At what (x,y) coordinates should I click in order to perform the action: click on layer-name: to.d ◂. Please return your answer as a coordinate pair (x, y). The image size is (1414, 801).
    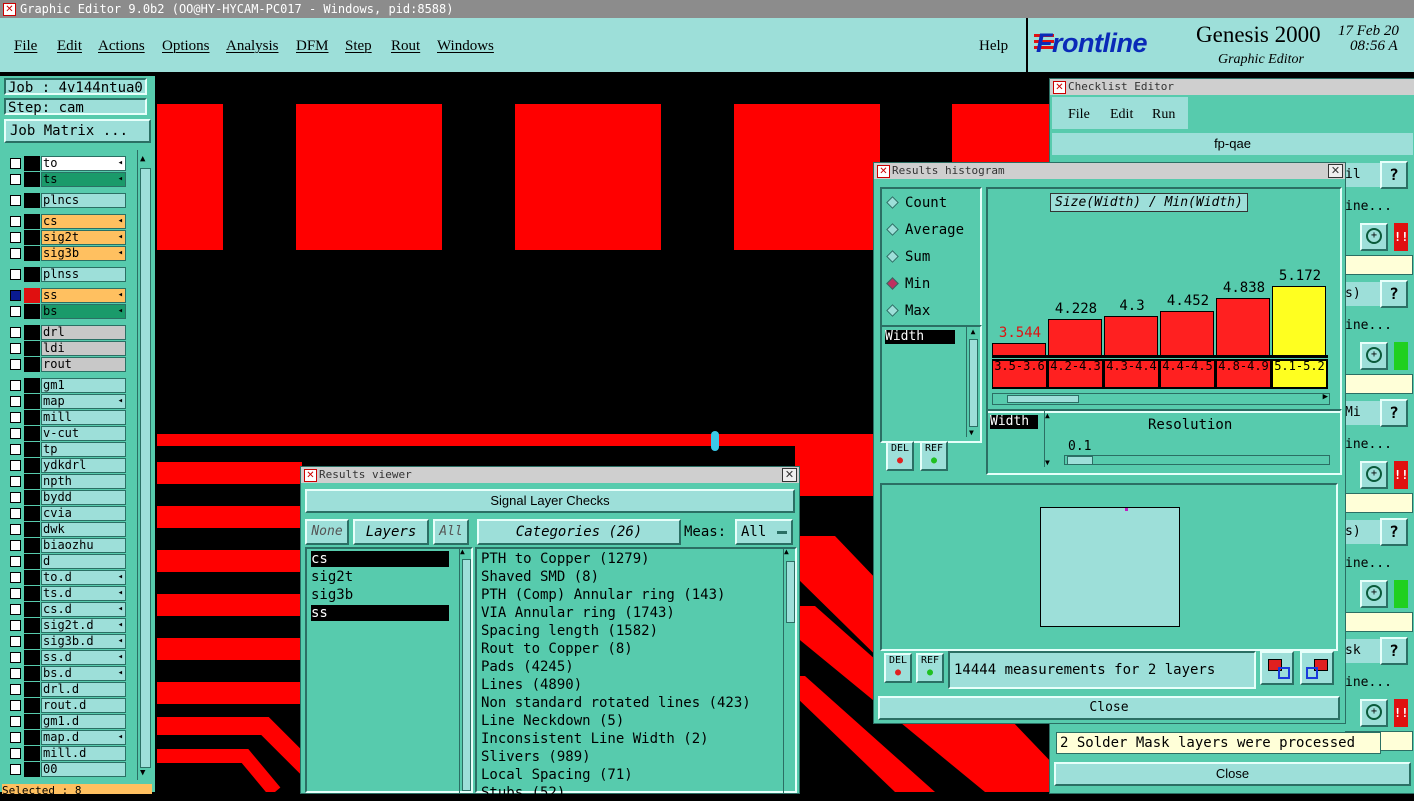
    Looking at the image, I should click on (83, 577).